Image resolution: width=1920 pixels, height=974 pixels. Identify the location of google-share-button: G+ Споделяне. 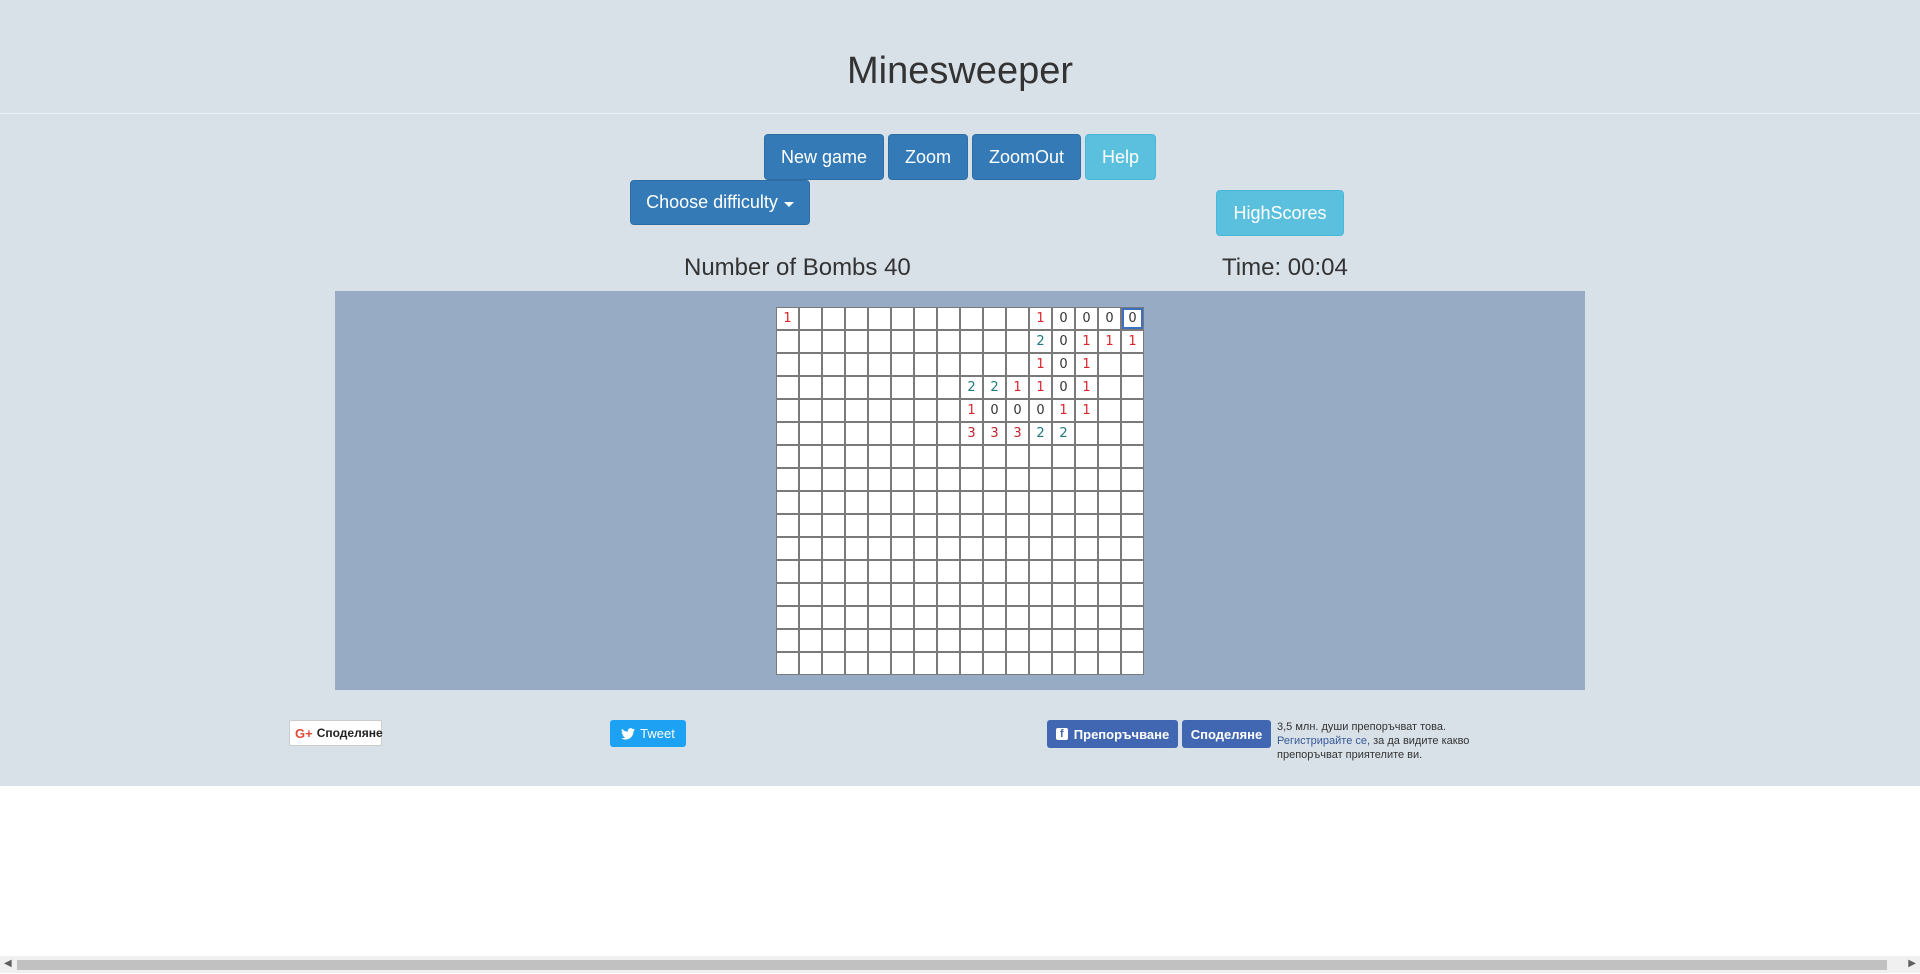
(336, 733).